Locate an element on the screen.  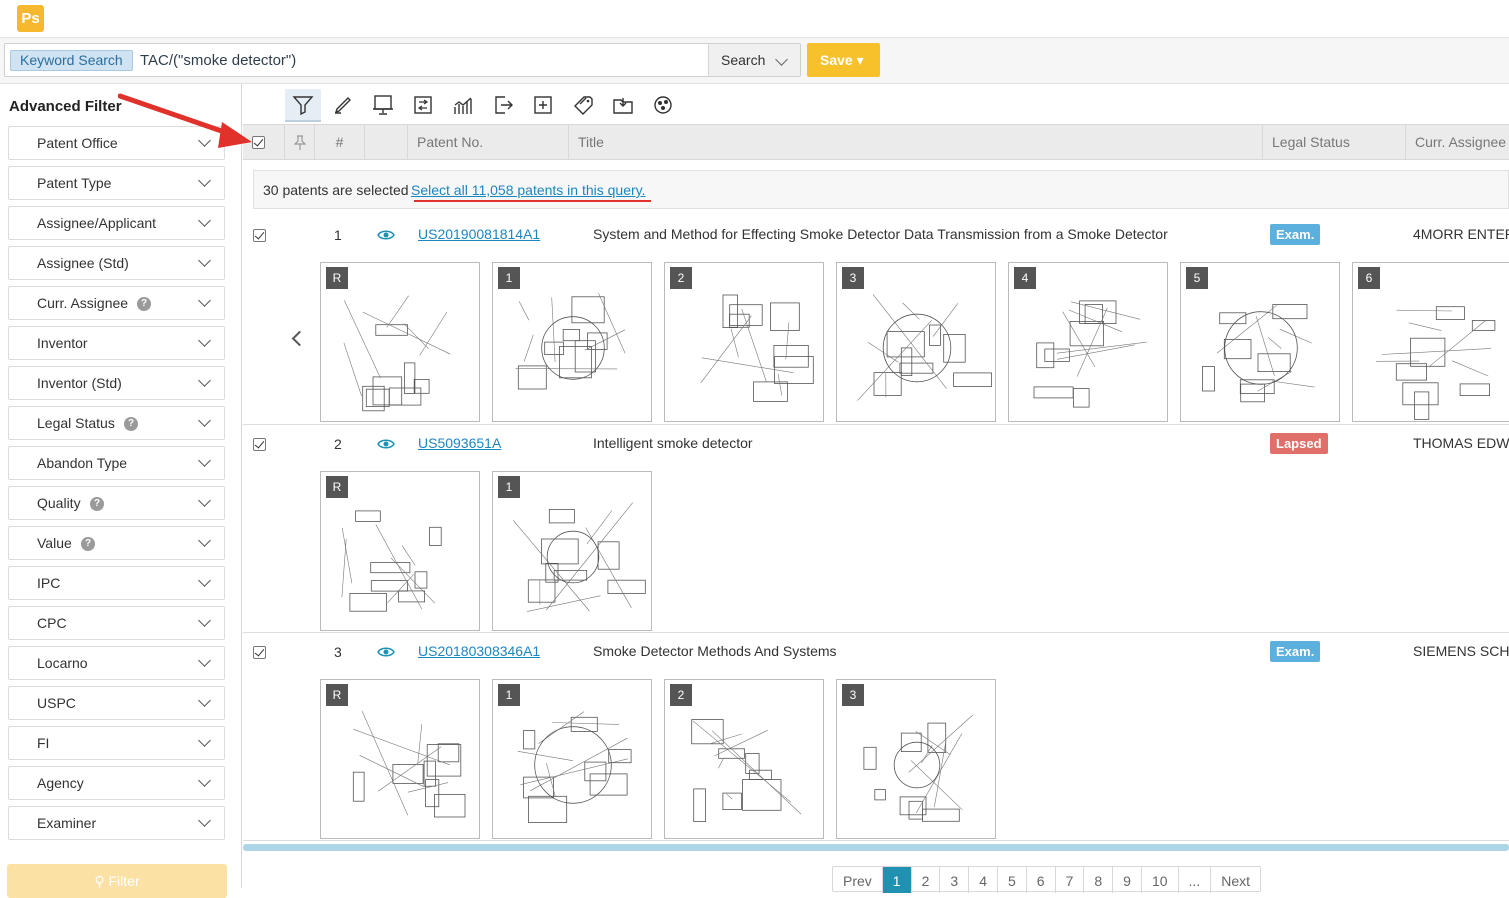
keyword-search-tag: Keyword Search is located at coordinates (71, 60).